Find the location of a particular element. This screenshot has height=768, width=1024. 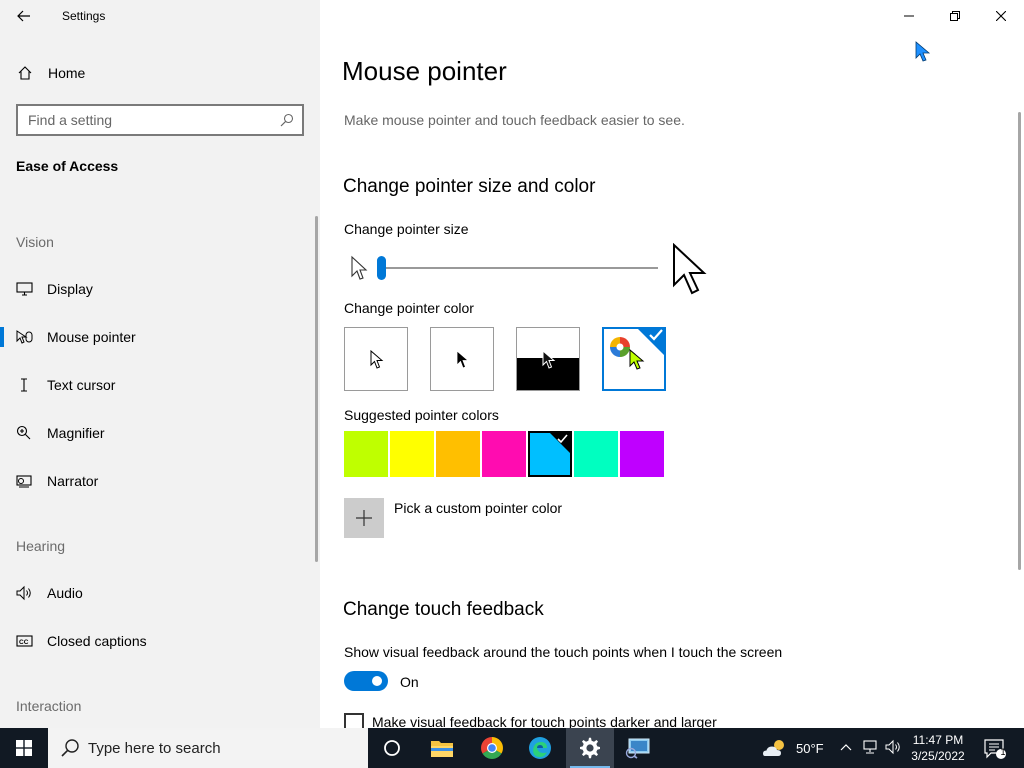

sidebar-item-closed-captions: CC Closed captions is located at coordinates (158, 641).